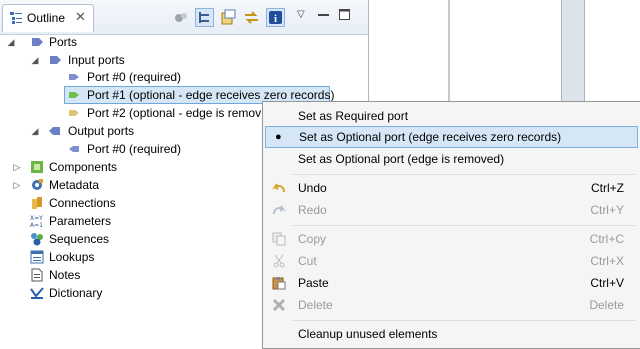 The image size is (640, 349). What do you see at coordinates (607, 261) in the screenshot?
I see `shortcut-label: Ctrl+X` at bounding box center [607, 261].